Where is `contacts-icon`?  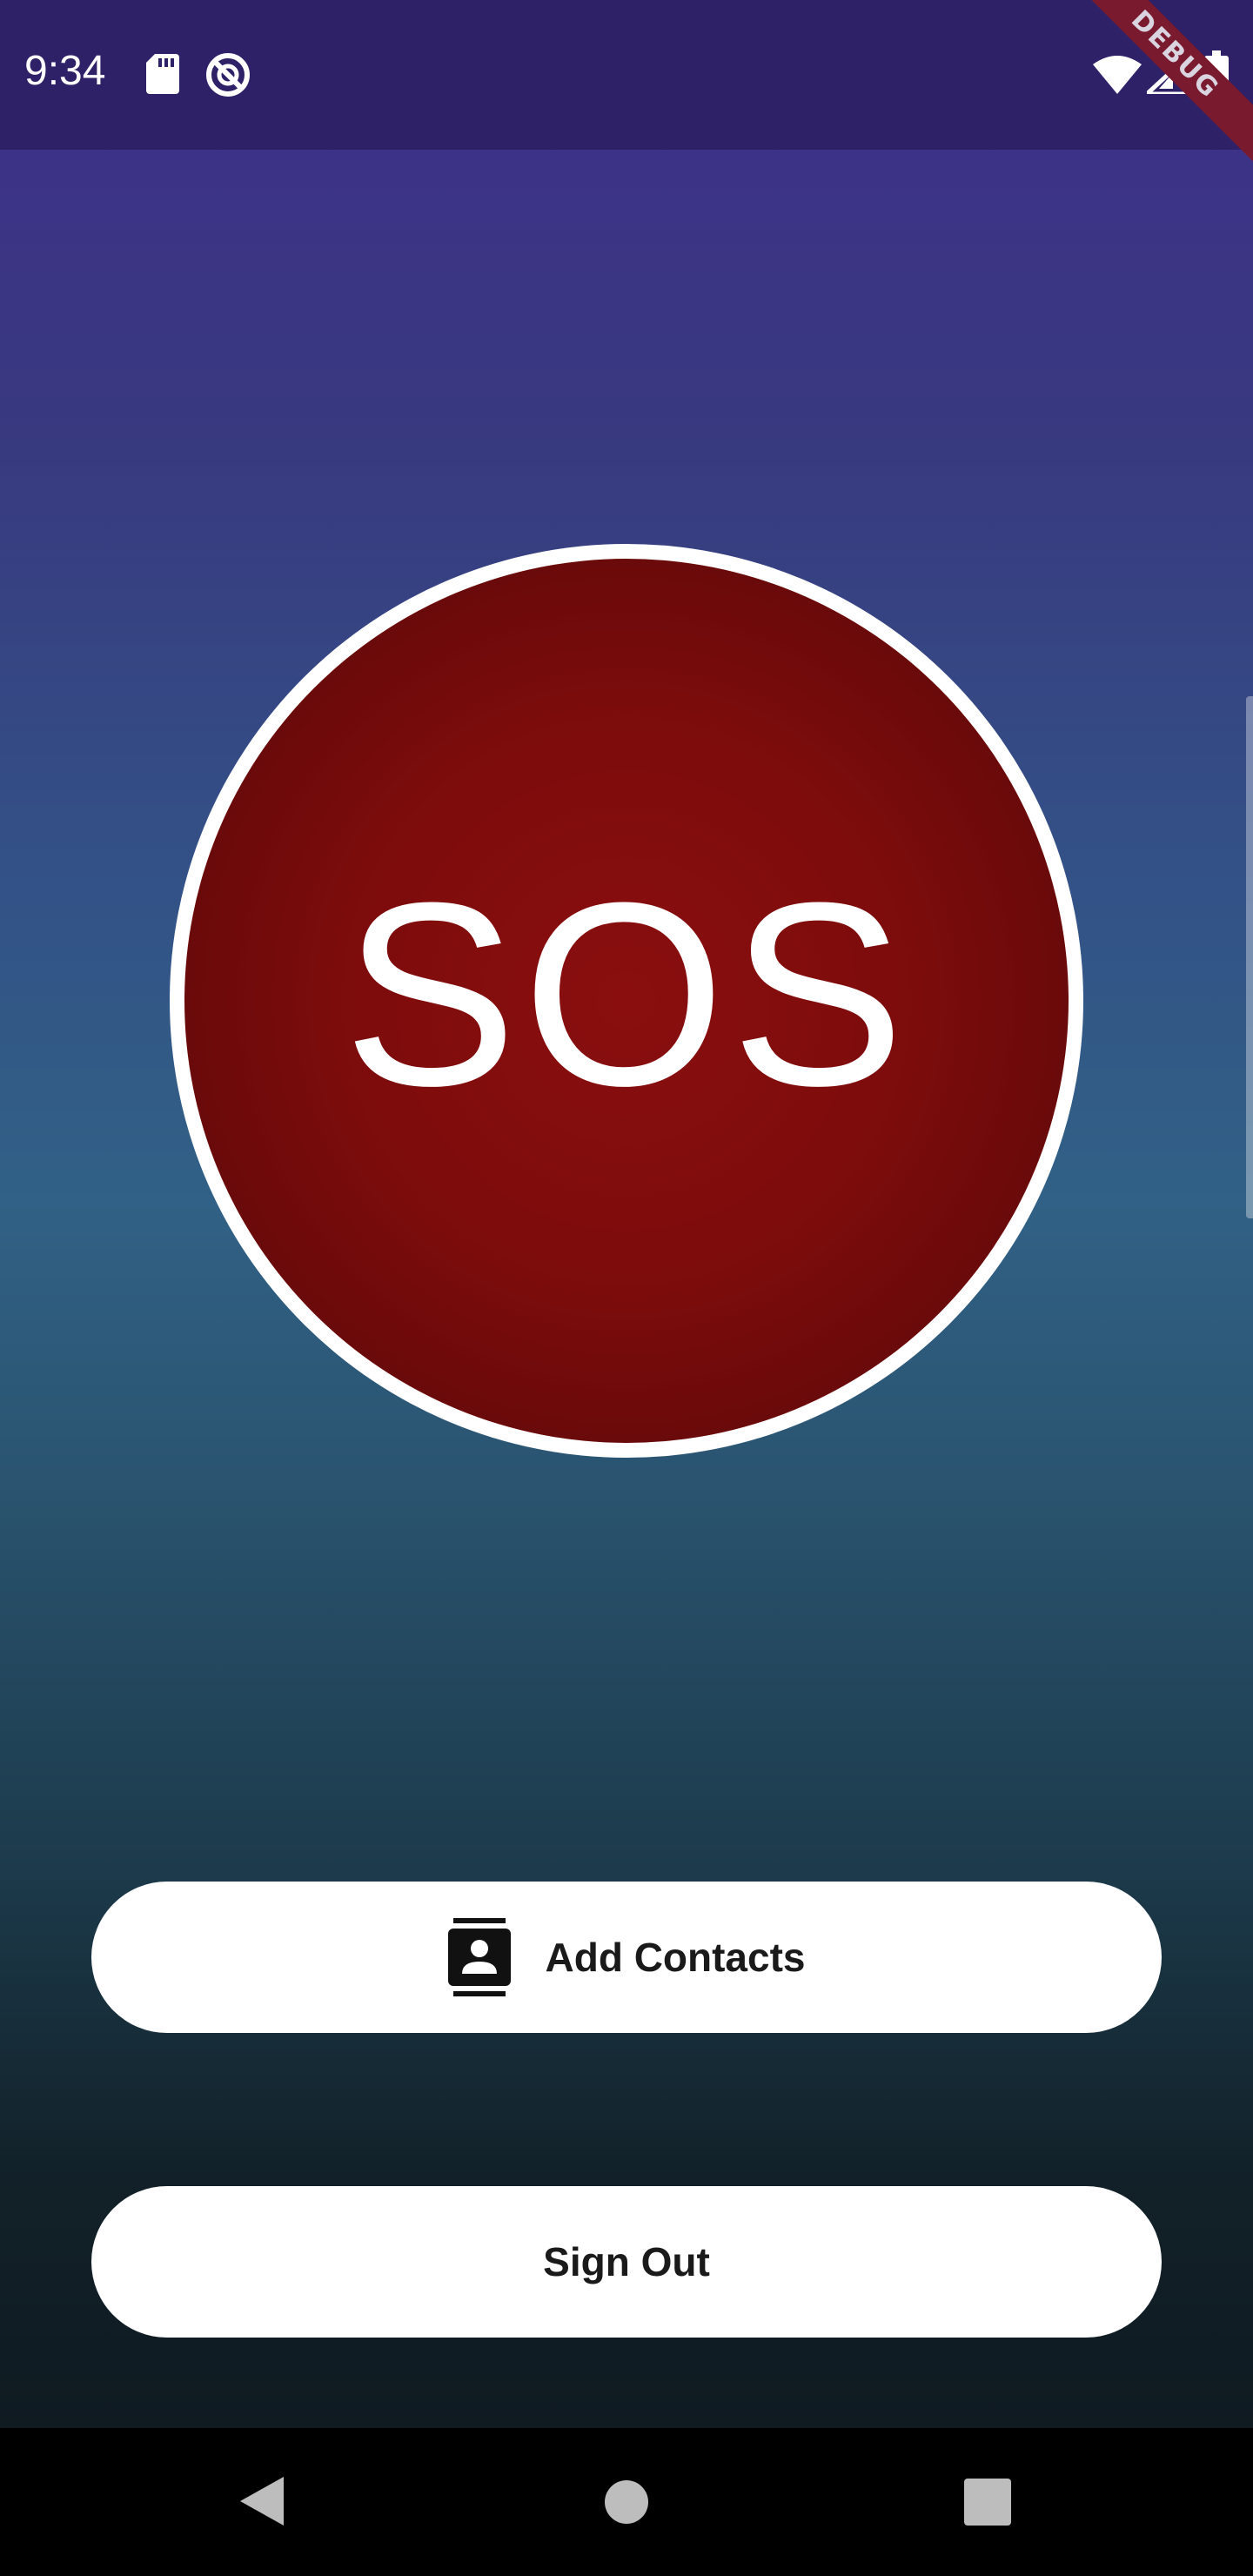 contacts-icon is located at coordinates (479, 1957).